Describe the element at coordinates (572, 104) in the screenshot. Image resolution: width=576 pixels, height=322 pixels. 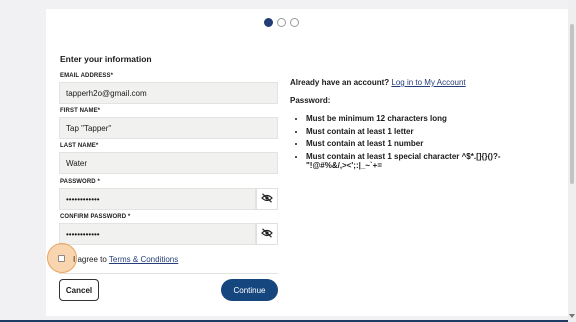
I see `scrollbar-thumb` at that location.